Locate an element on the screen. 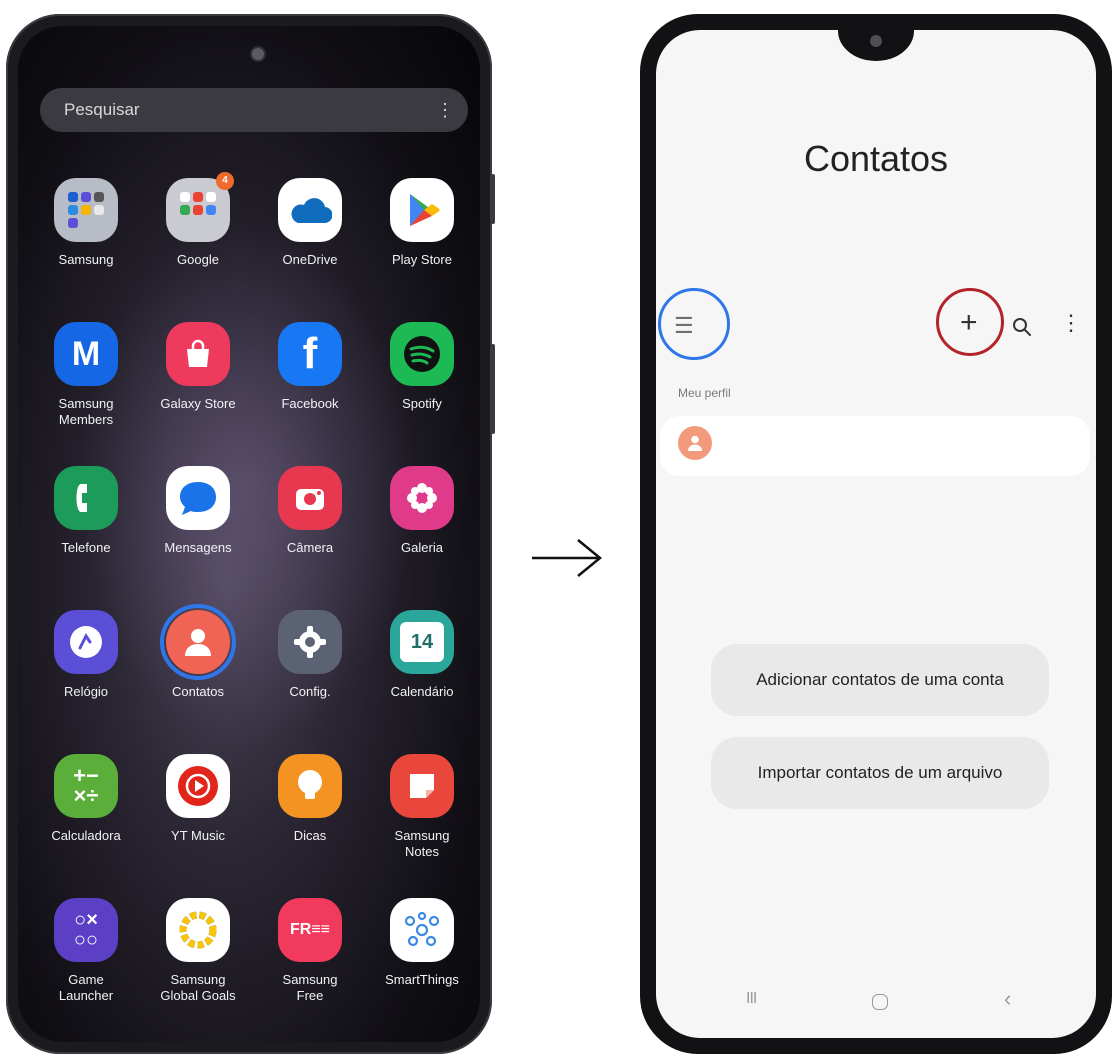 This screenshot has width=1113, height=1059. app-calendar: 14 Calendário is located at coordinates (422, 655).